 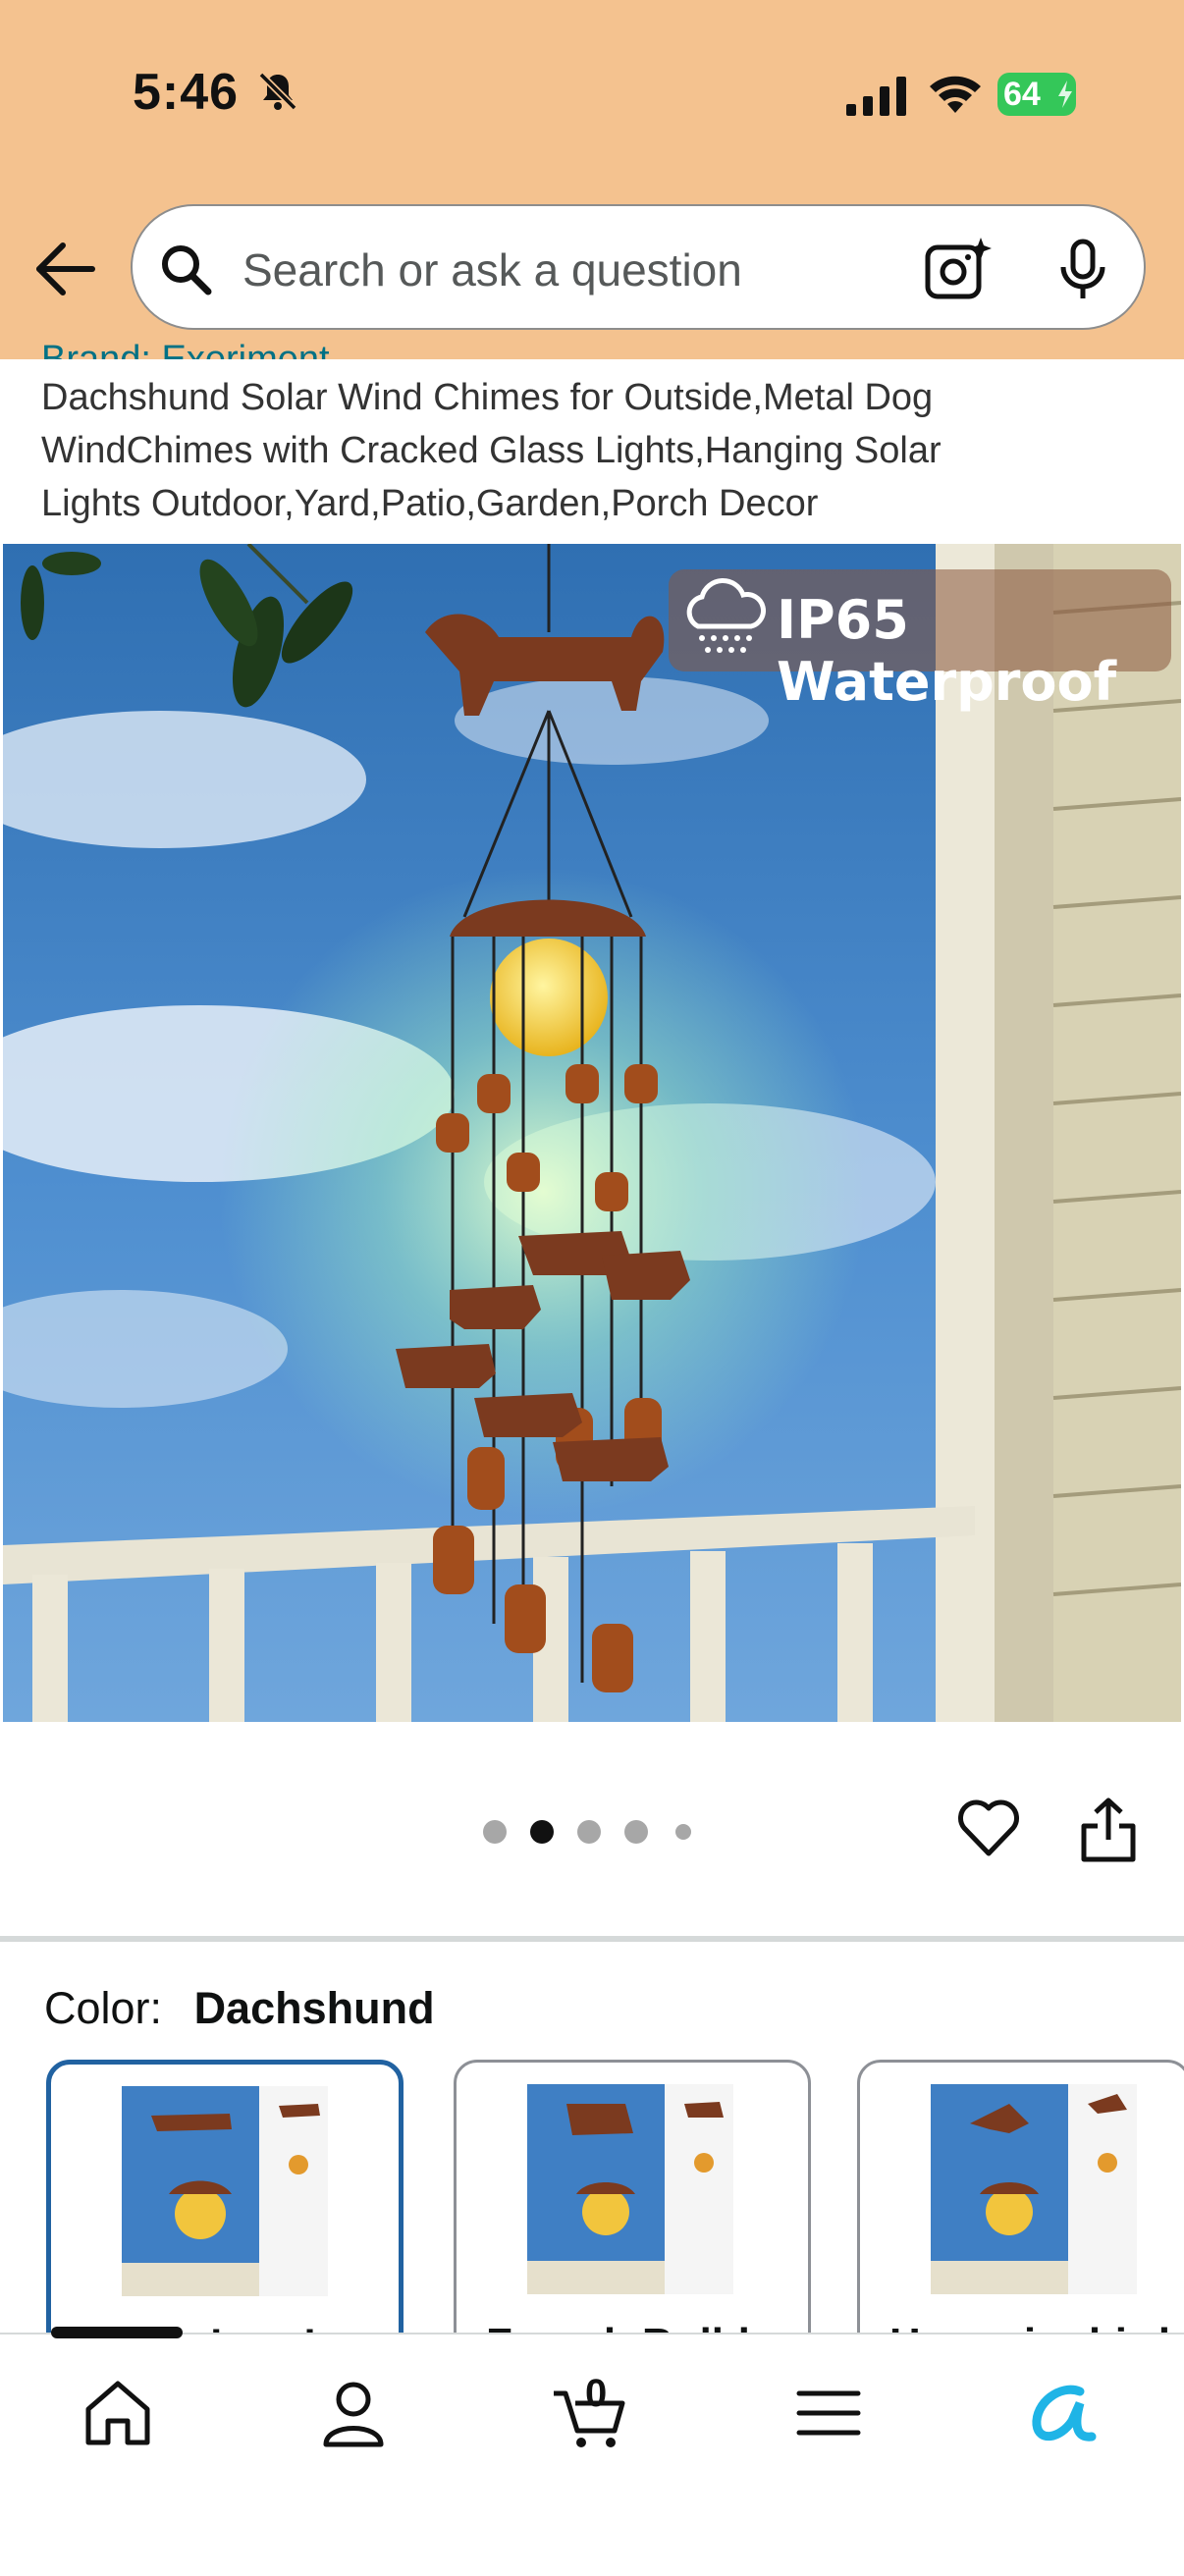 I want to click on color-selection-label: Color: Dachshund, so click(x=239, y=2008).